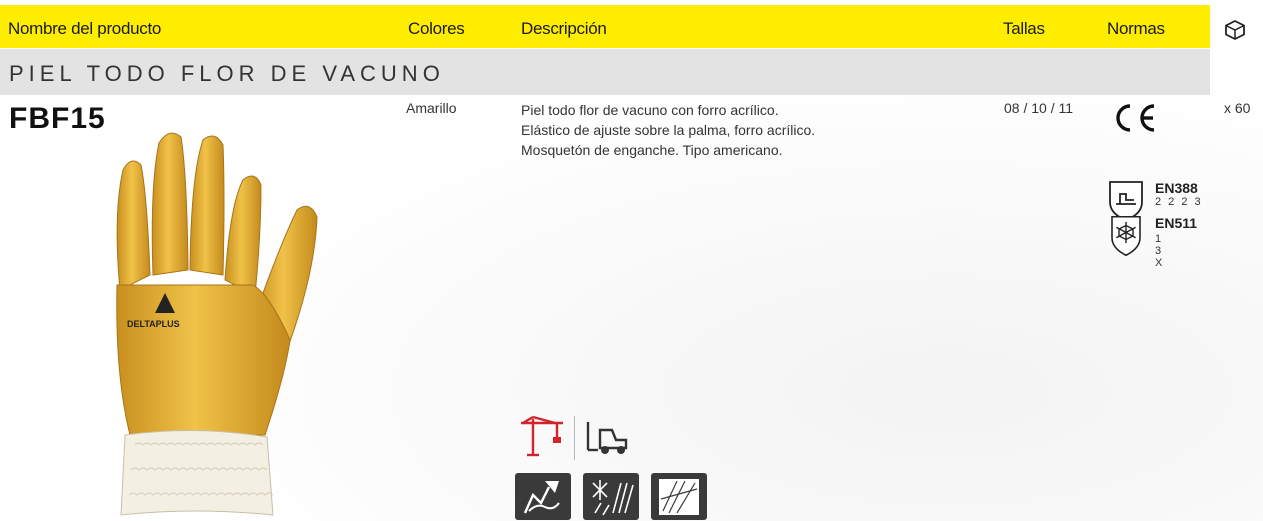 This screenshot has height=521, width=1263. I want to click on norm-code: EN511, so click(1176, 223).